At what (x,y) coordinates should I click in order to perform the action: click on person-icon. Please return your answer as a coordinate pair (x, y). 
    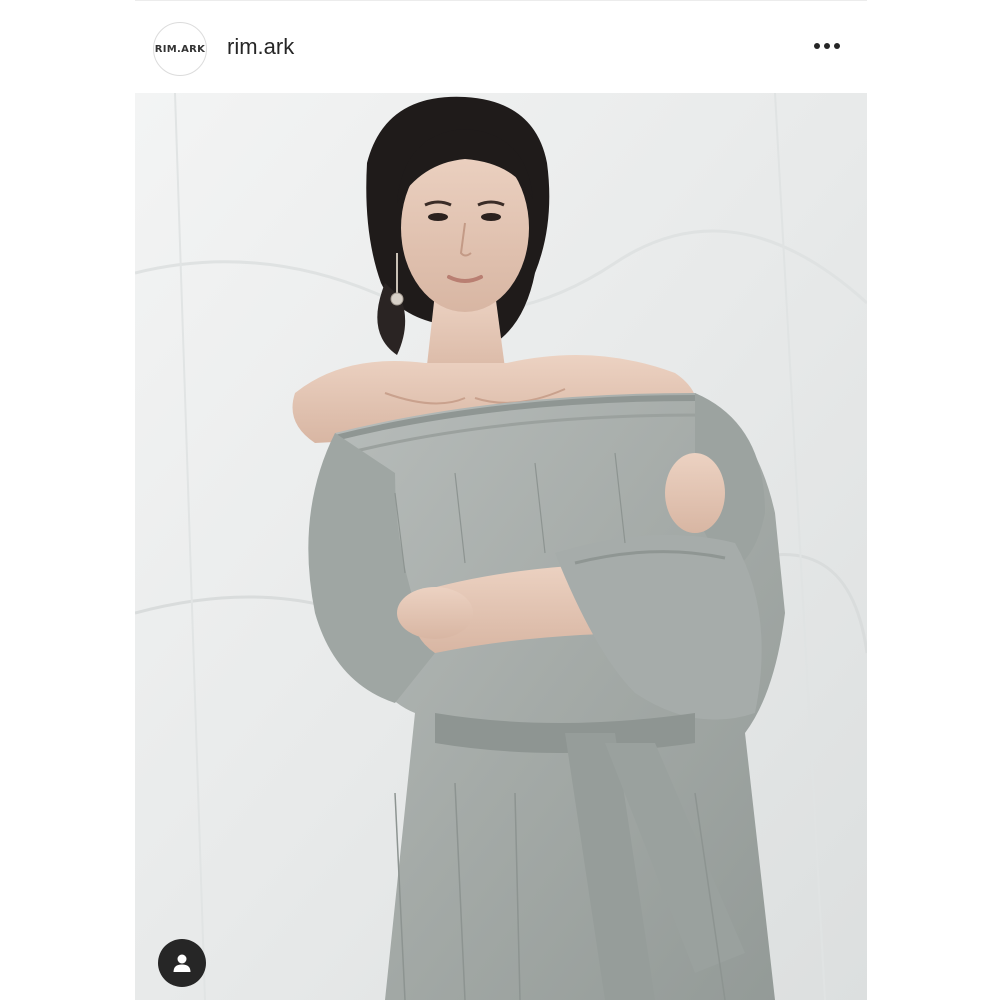
    Looking at the image, I should click on (182, 963).